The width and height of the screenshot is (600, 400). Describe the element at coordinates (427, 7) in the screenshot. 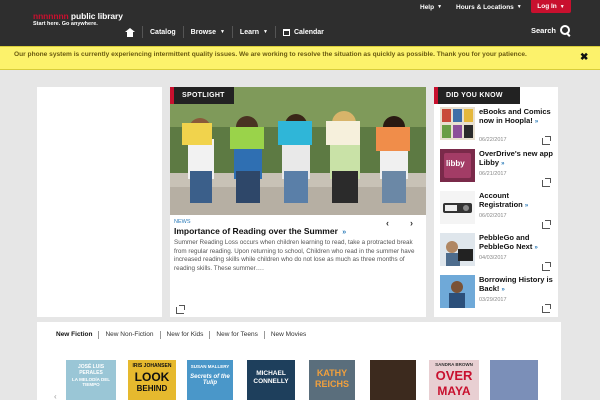

I see `help-label: Help` at that location.